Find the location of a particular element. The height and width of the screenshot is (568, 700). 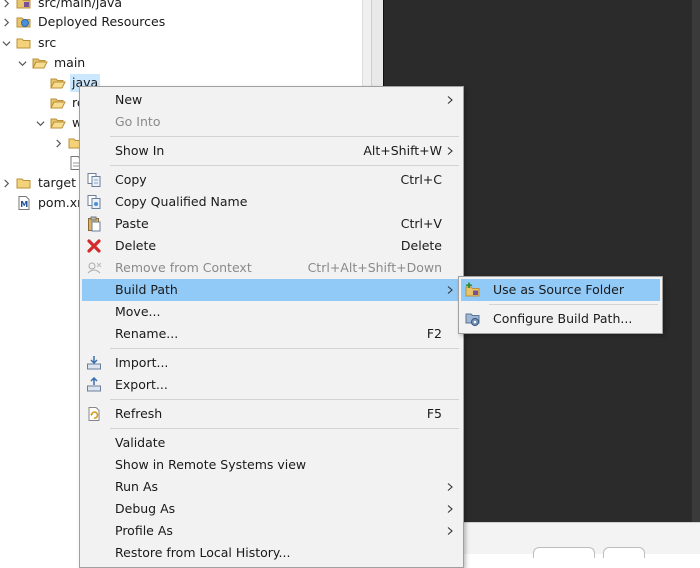

export-icon is located at coordinates (94, 384).